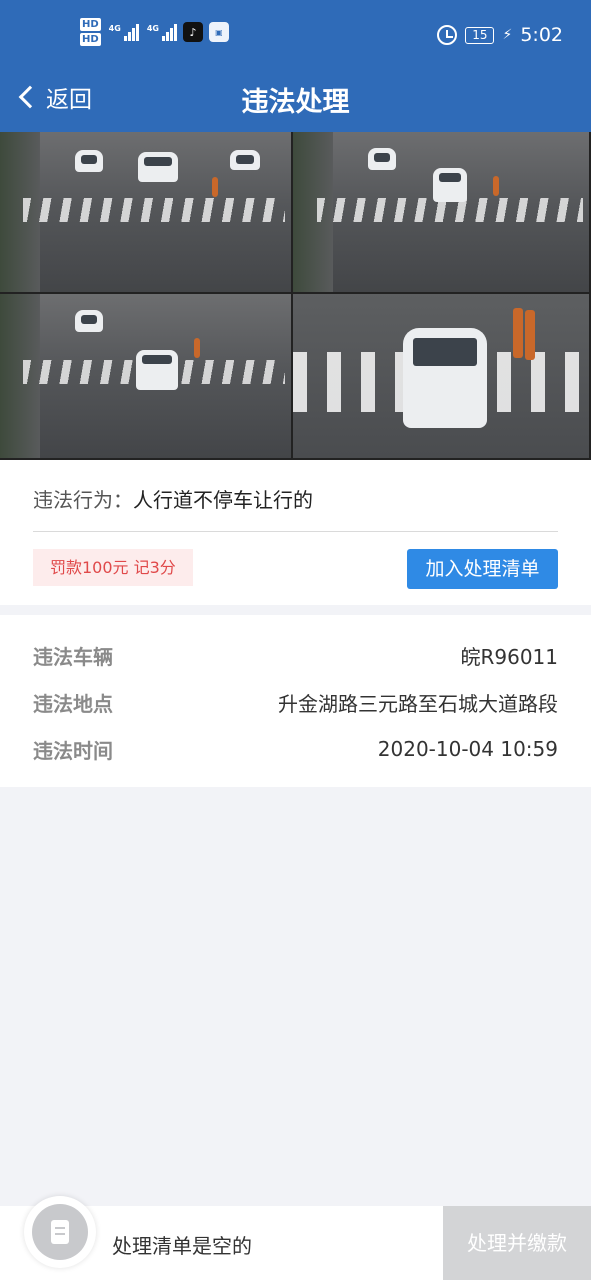  Describe the element at coordinates (223, 500) in the screenshot. I see `behavior-value: 人行道不停车让行的` at that location.